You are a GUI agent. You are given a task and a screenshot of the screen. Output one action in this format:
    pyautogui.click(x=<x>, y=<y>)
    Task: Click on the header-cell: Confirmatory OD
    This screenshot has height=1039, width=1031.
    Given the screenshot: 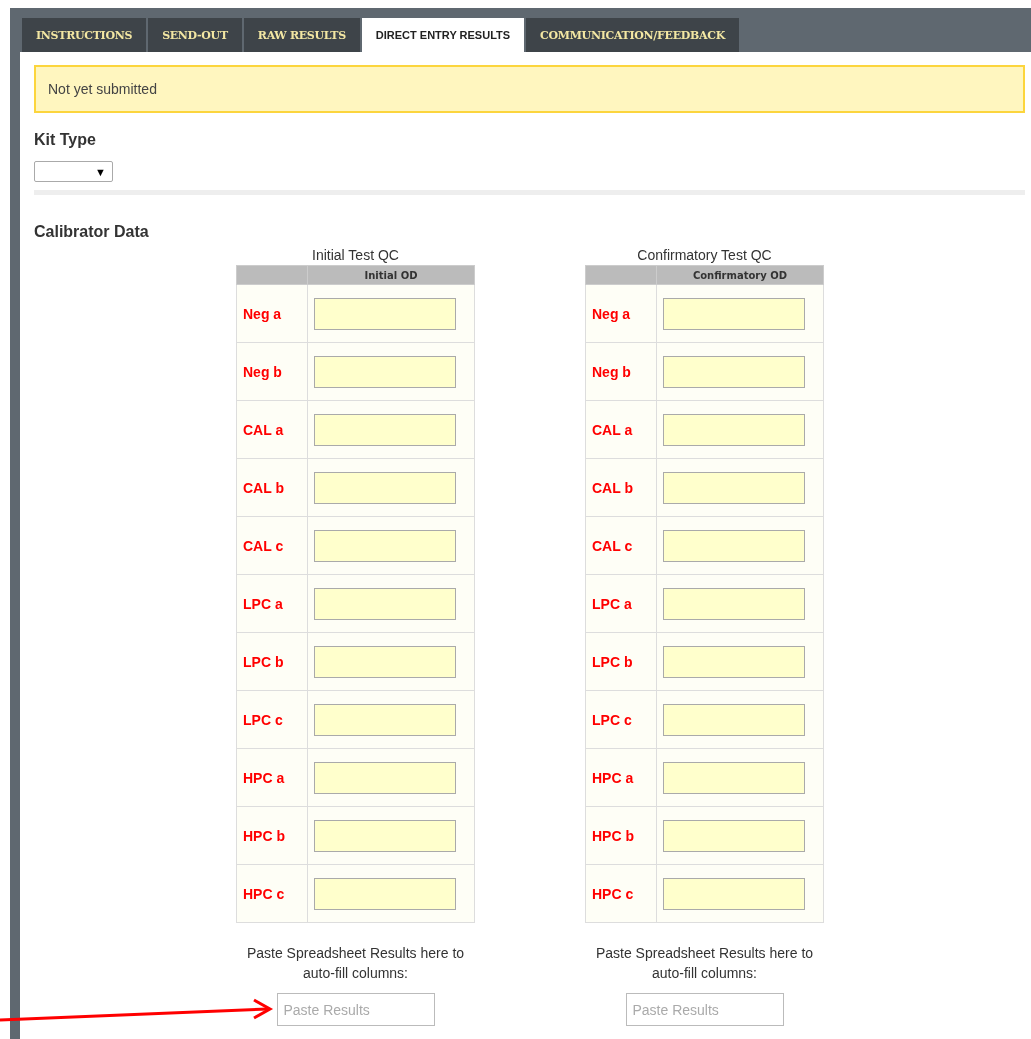 What is the action you would take?
    pyautogui.click(x=740, y=275)
    